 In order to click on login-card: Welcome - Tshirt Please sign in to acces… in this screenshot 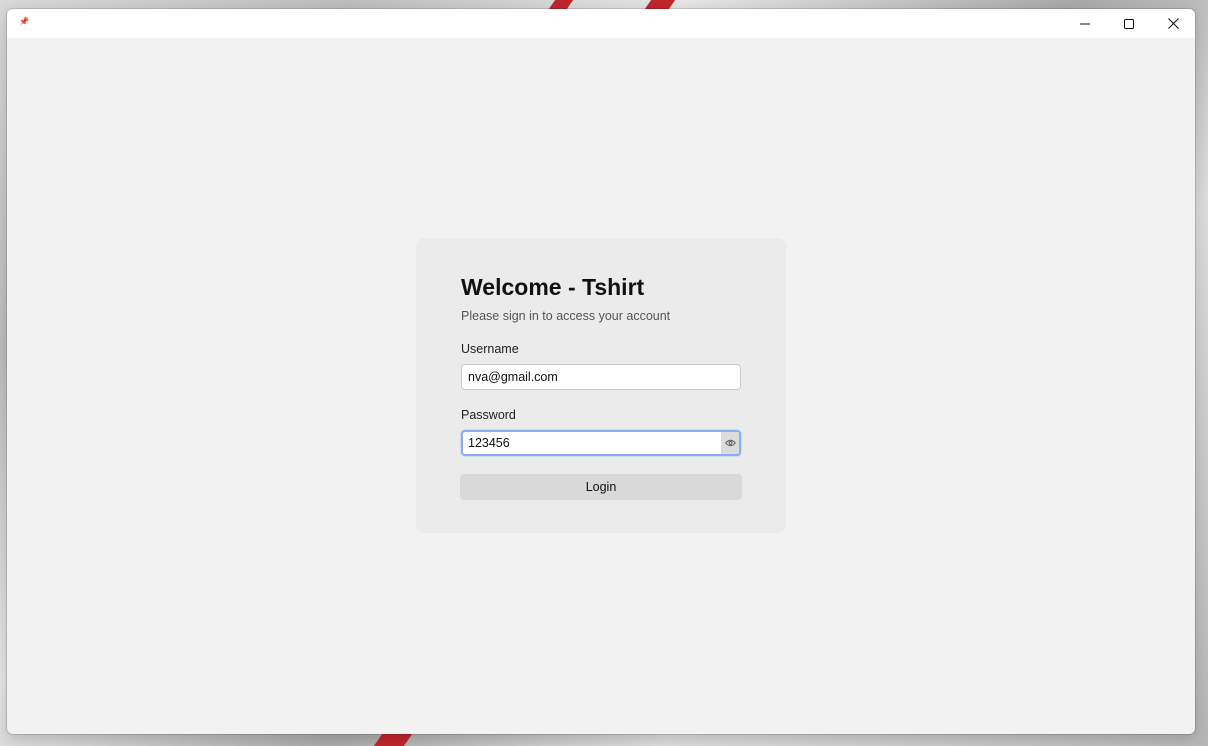, I will do `click(601, 385)`.